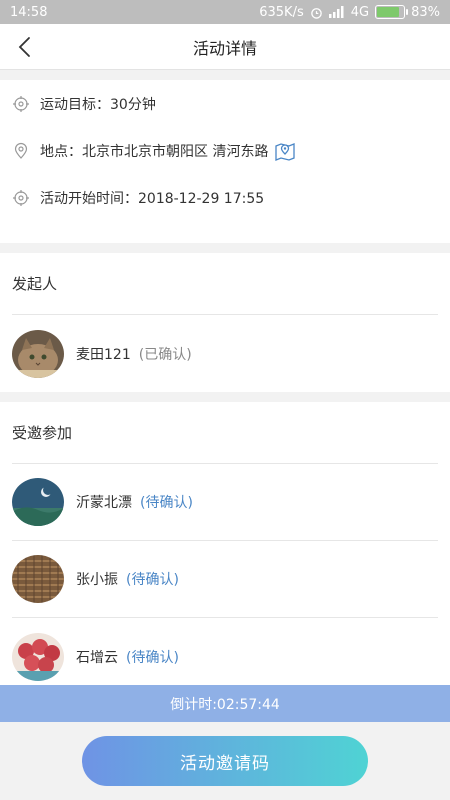  What do you see at coordinates (225, 12) in the screenshot?
I see `status-bar: 14:58 635K/s 4G 83%` at bounding box center [225, 12].